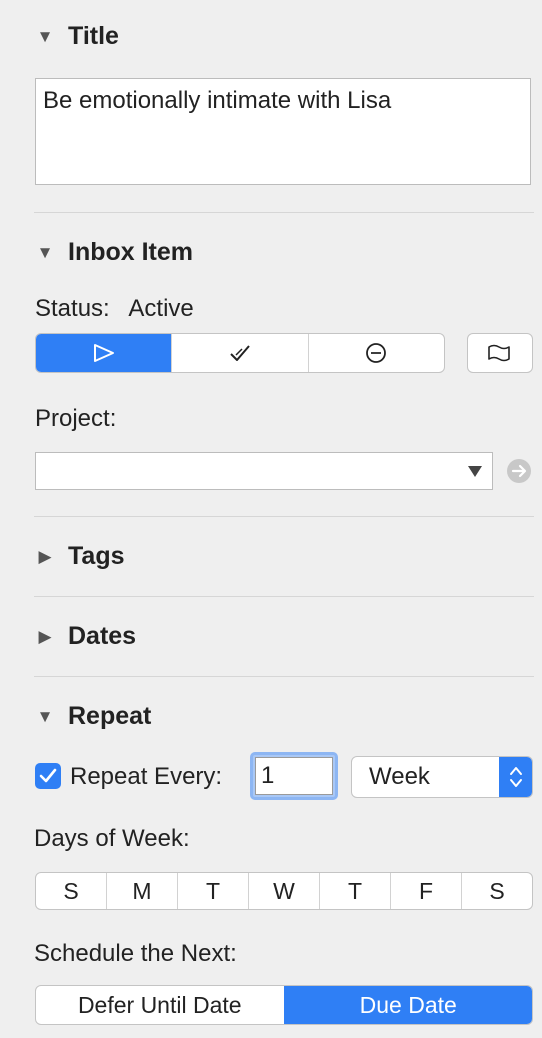 The image size is (542, 1038). What do you see at coordinates (283, 131) in the screenshot?
I see `title-text-field: Be emotionally intimate with Lisa` at bounding box center [283, 131].